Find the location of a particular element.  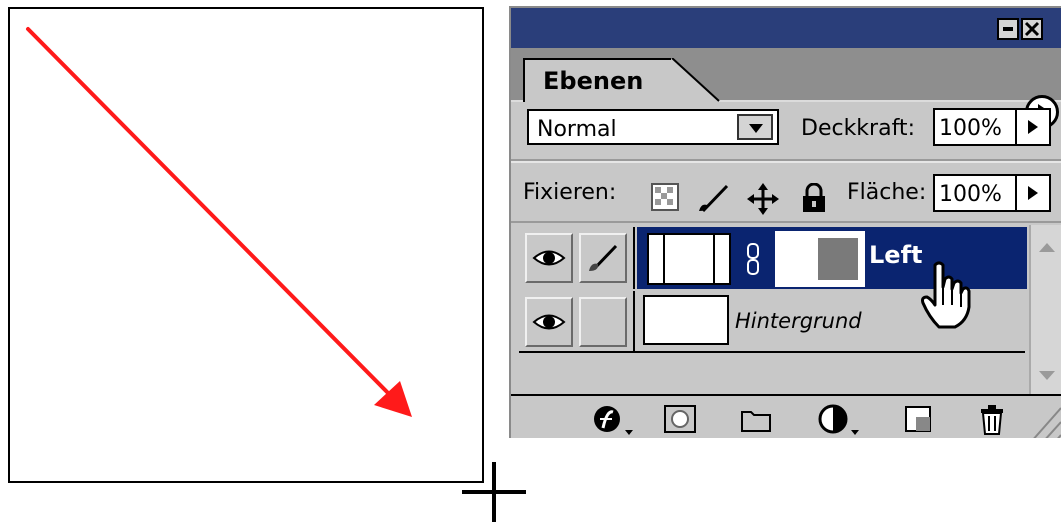

layer-mask-thumbnail is located at coordinates (820, 259).